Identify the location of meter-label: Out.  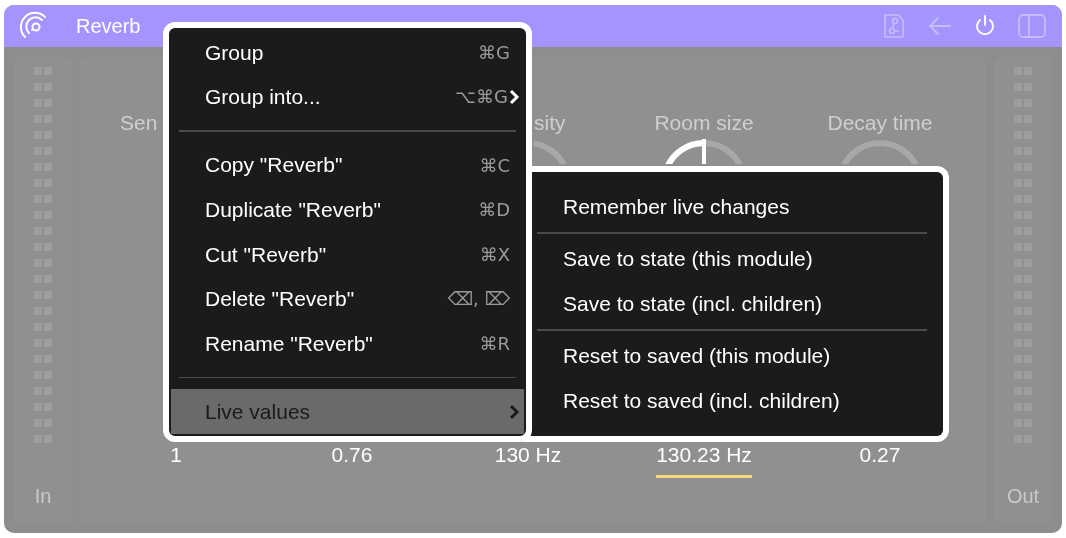
(1023, 496).